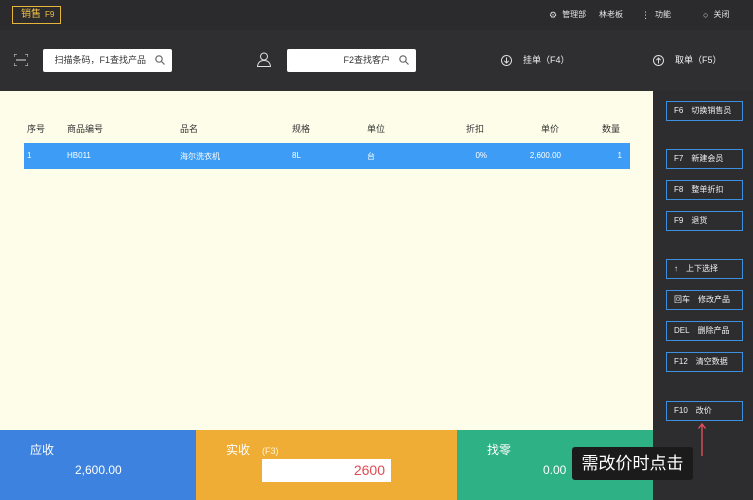 The image size is (753, 500). What do you see at coordinates (376, 15) in the screenshot?
I see `top-bar: 销售 F9 ⚙ 管理部 林老板 ⋮ 功能 ○ 关闭` at bounding box center [376, 15].